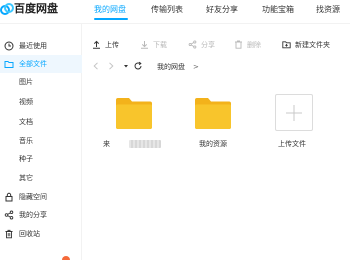 The height and width of the screenshot is (260, 350). I want to click on sidebar-item-label: 回收站, so click(29, 234).